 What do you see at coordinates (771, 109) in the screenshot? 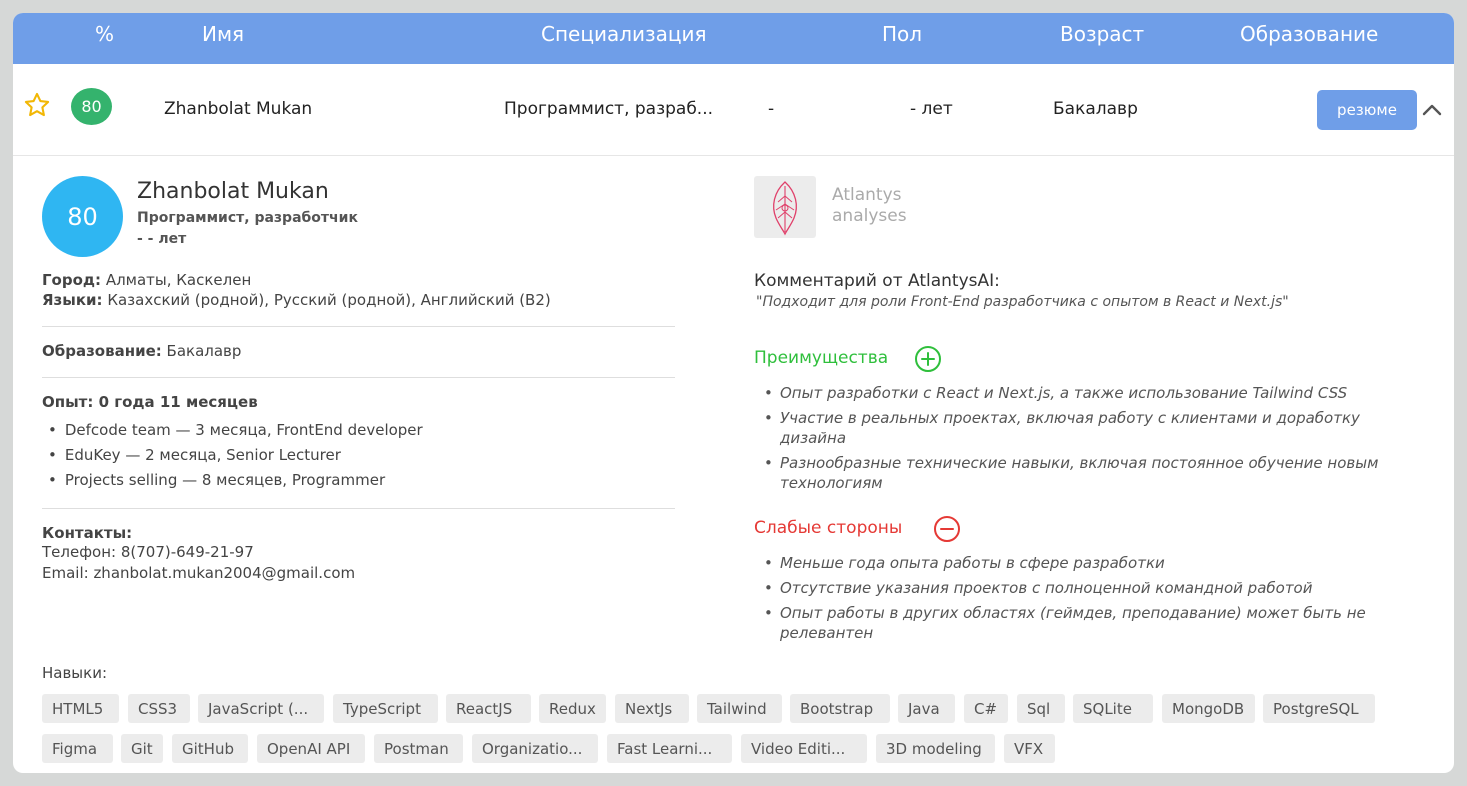
I see `candidate-gender: -` at bounding box center [771, 109].